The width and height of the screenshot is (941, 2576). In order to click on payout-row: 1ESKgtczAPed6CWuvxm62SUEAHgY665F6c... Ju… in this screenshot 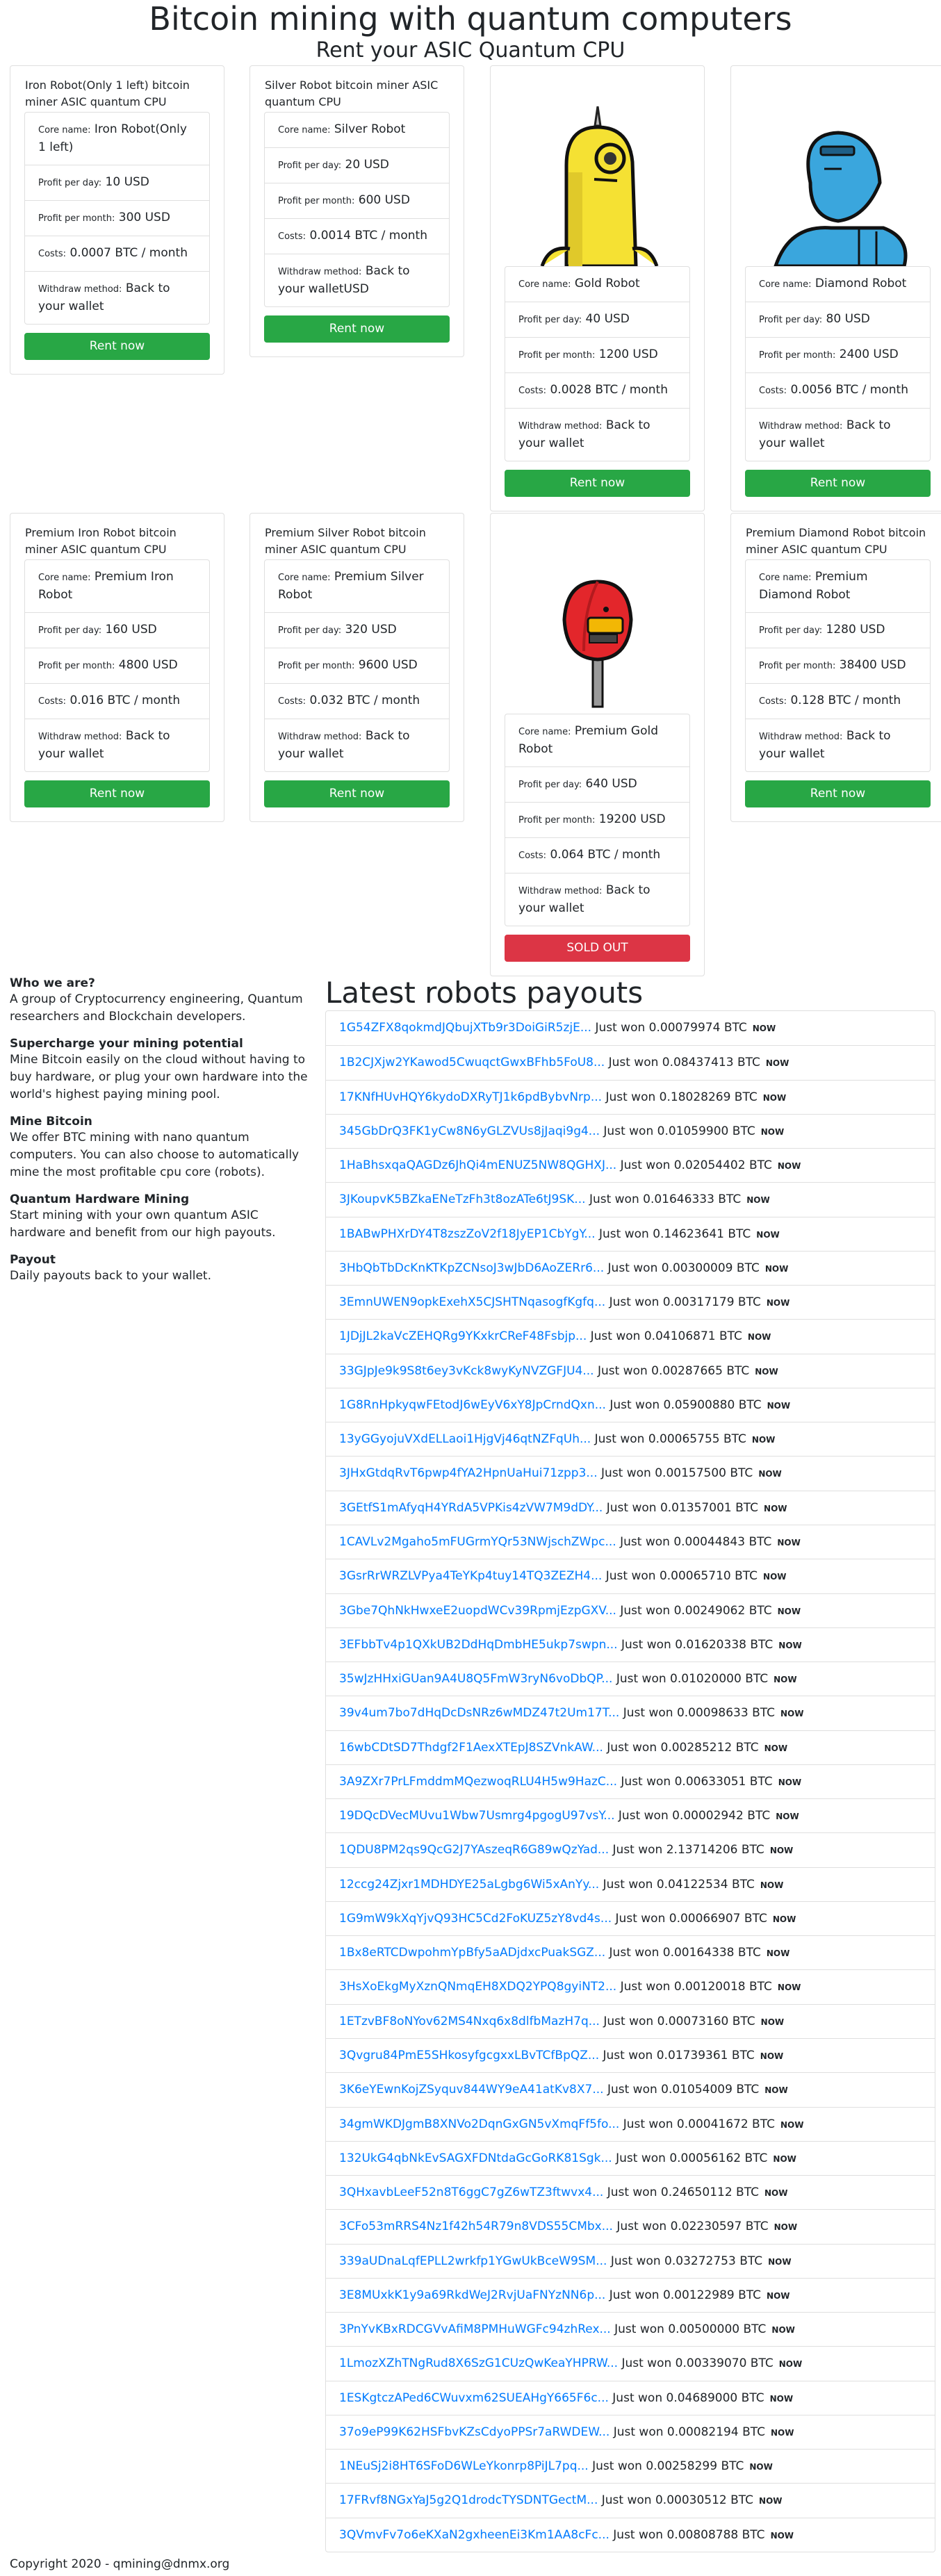, I will do `click(630, 2397)`.